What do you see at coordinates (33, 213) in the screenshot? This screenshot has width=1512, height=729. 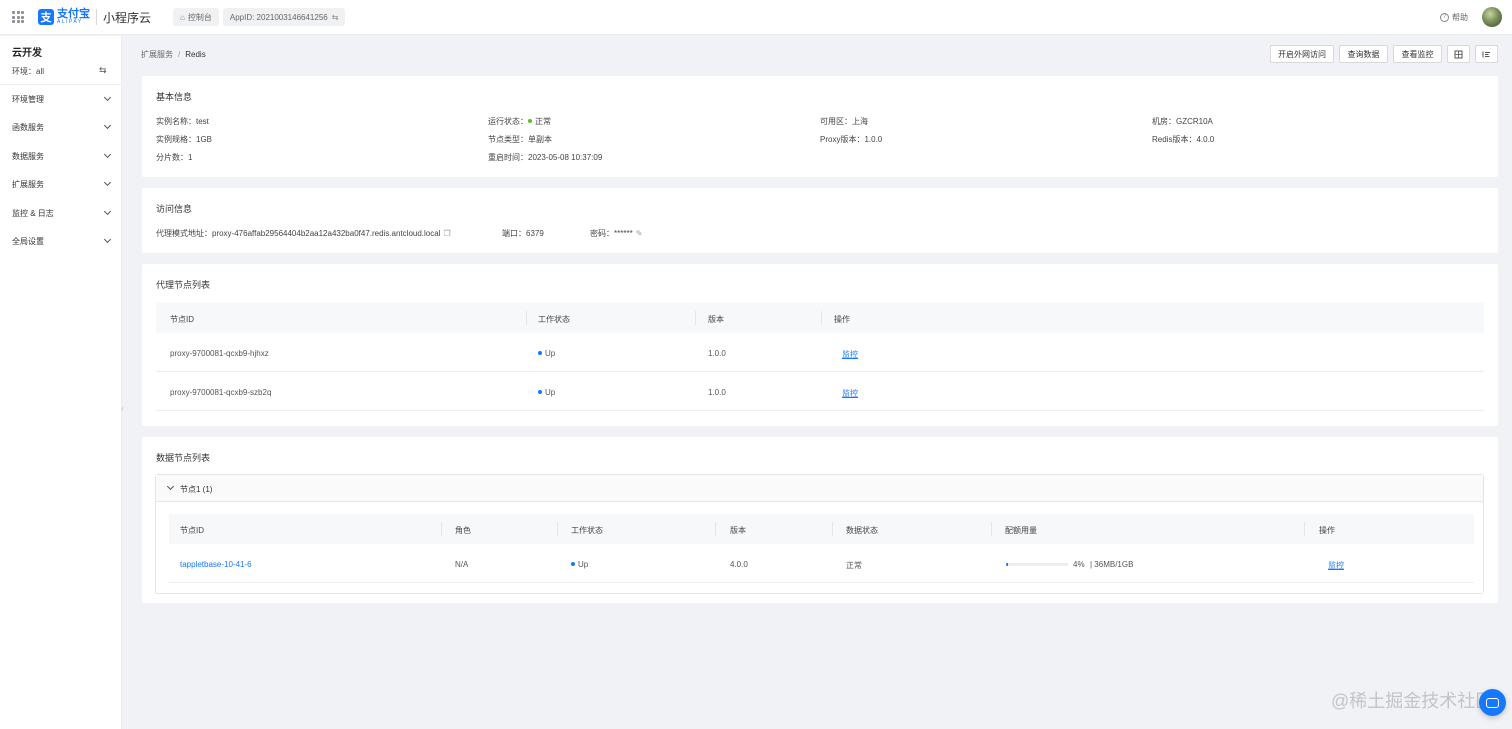 I see `sidebar-item-label: 监控 & 日志` at bounding box center [33, 213].